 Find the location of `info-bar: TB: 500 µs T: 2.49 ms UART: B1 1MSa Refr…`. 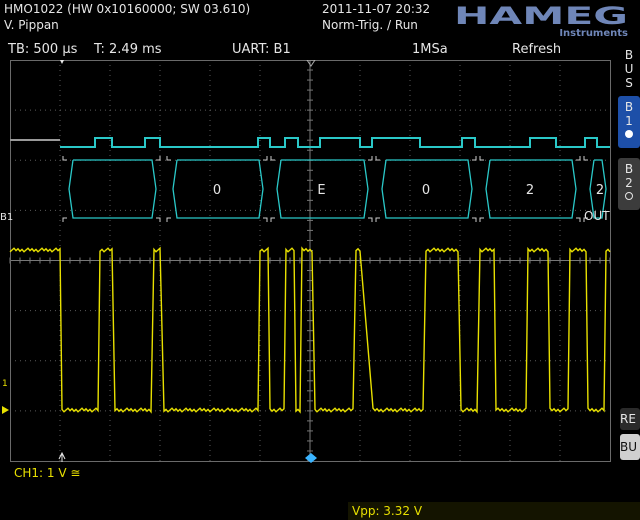

info-bar: TB: 500 µs T: 2.49 ms UART: B1 1MSa Refr… is located at coordinates (306, 50).